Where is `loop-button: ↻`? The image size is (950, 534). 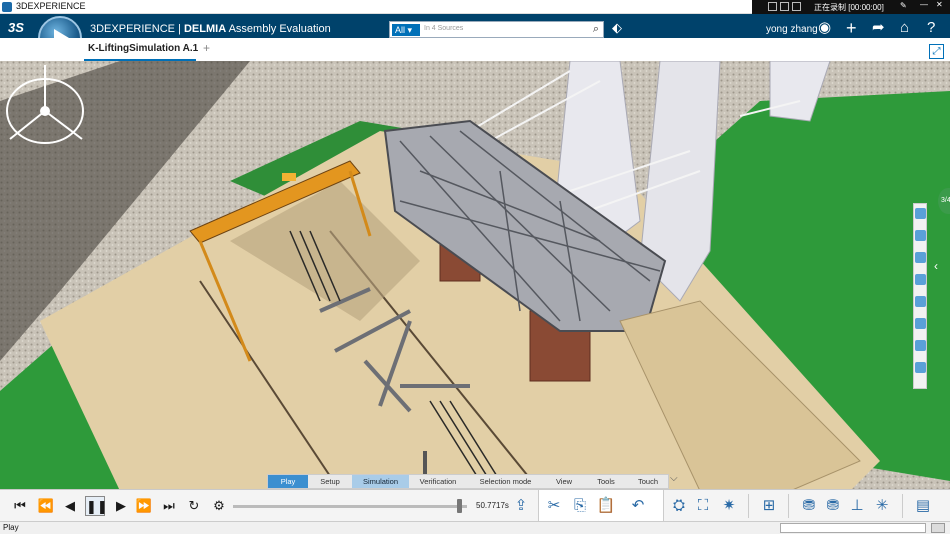 loop-button: ↻ is located at coordinates (194, 506).